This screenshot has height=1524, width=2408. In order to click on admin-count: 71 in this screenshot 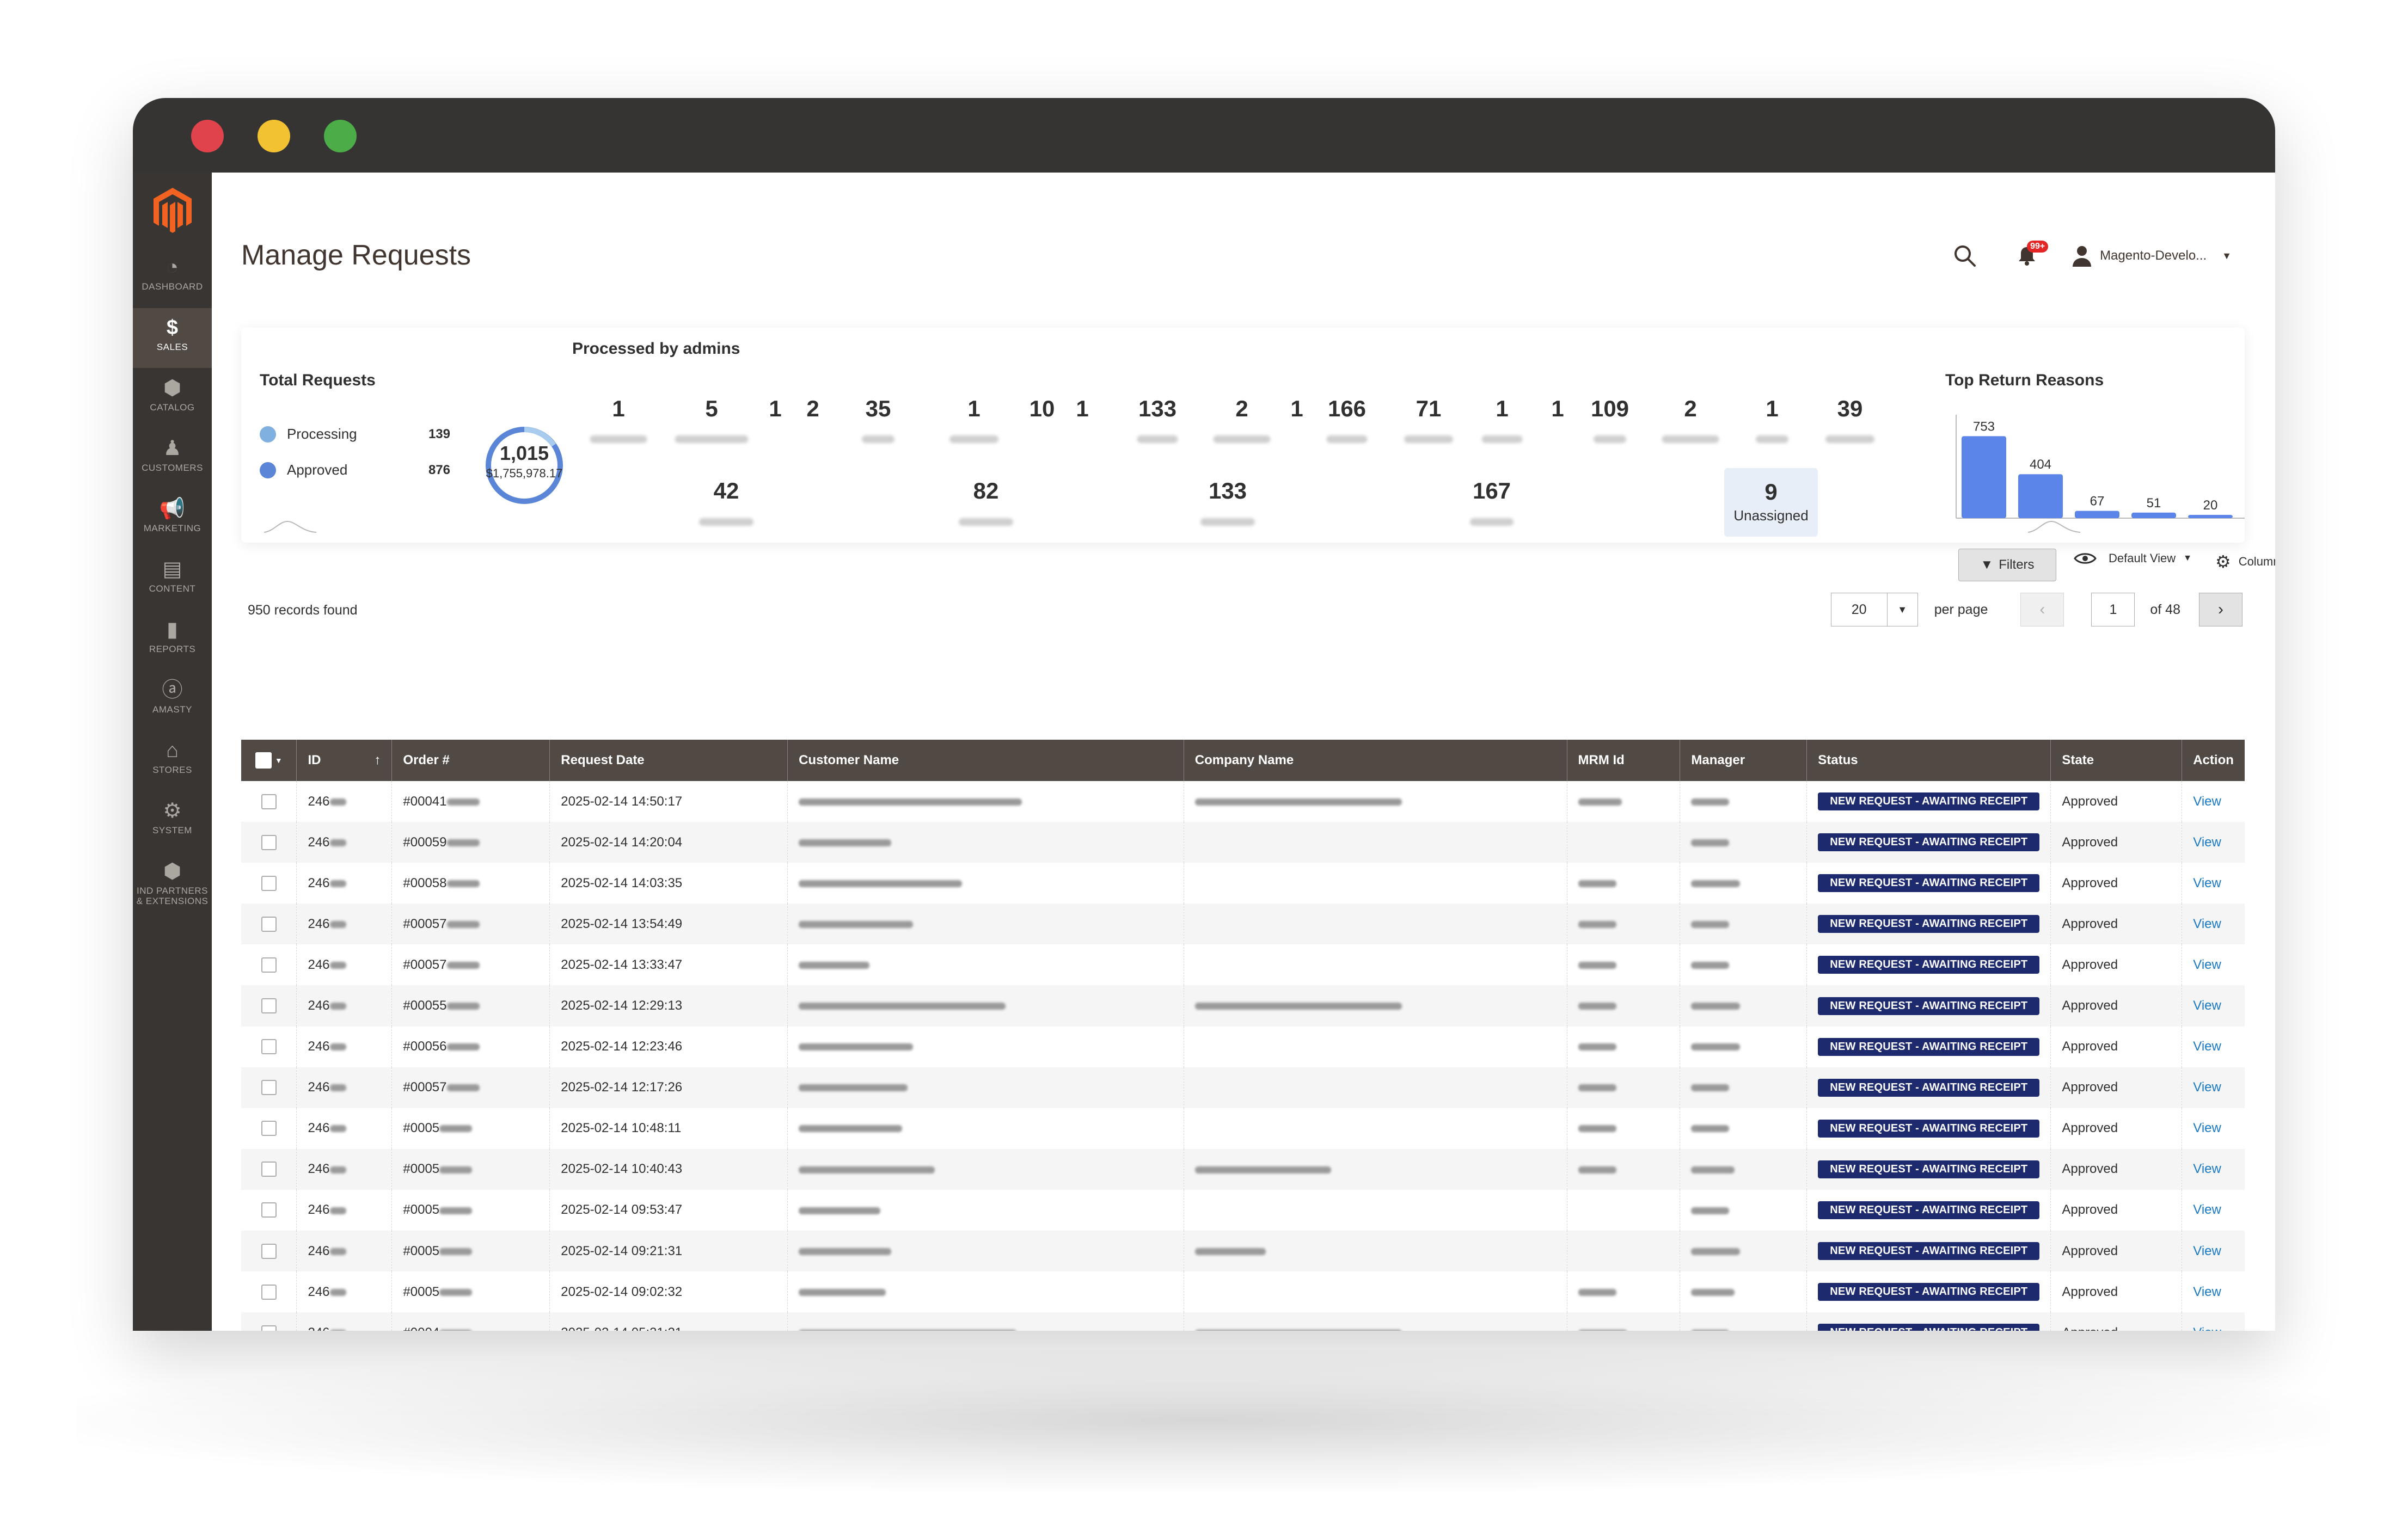, I will do `click(1429, 409)`.